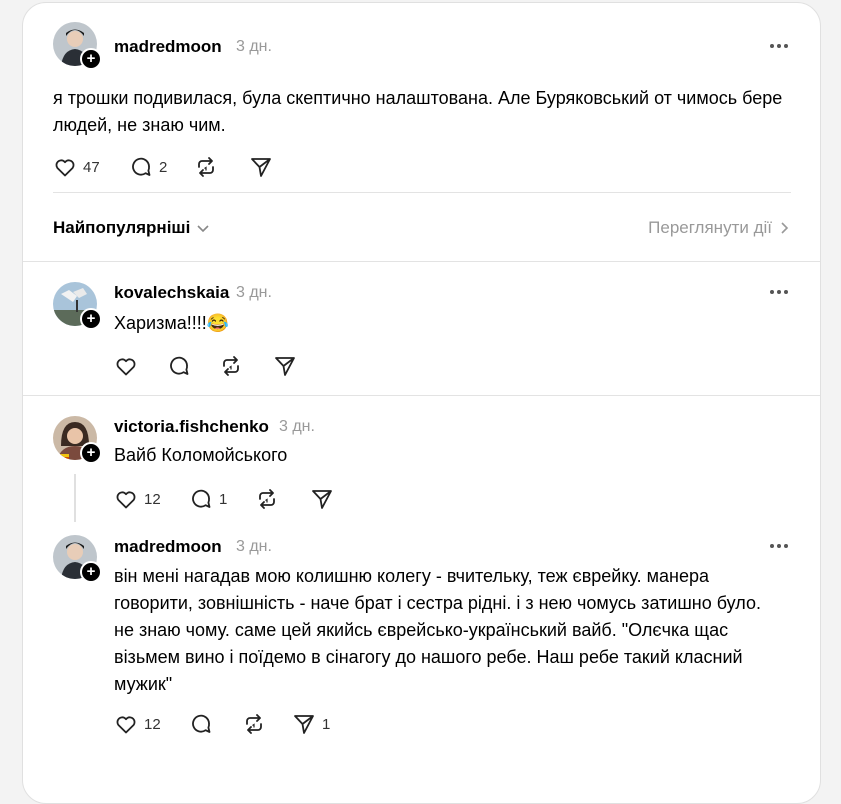 The height and width of the screenshot is (804, 841). Describe the element at coordinates (122, 227) in the screenshot. I see `sort-label: Найпопулярніші` at that location.